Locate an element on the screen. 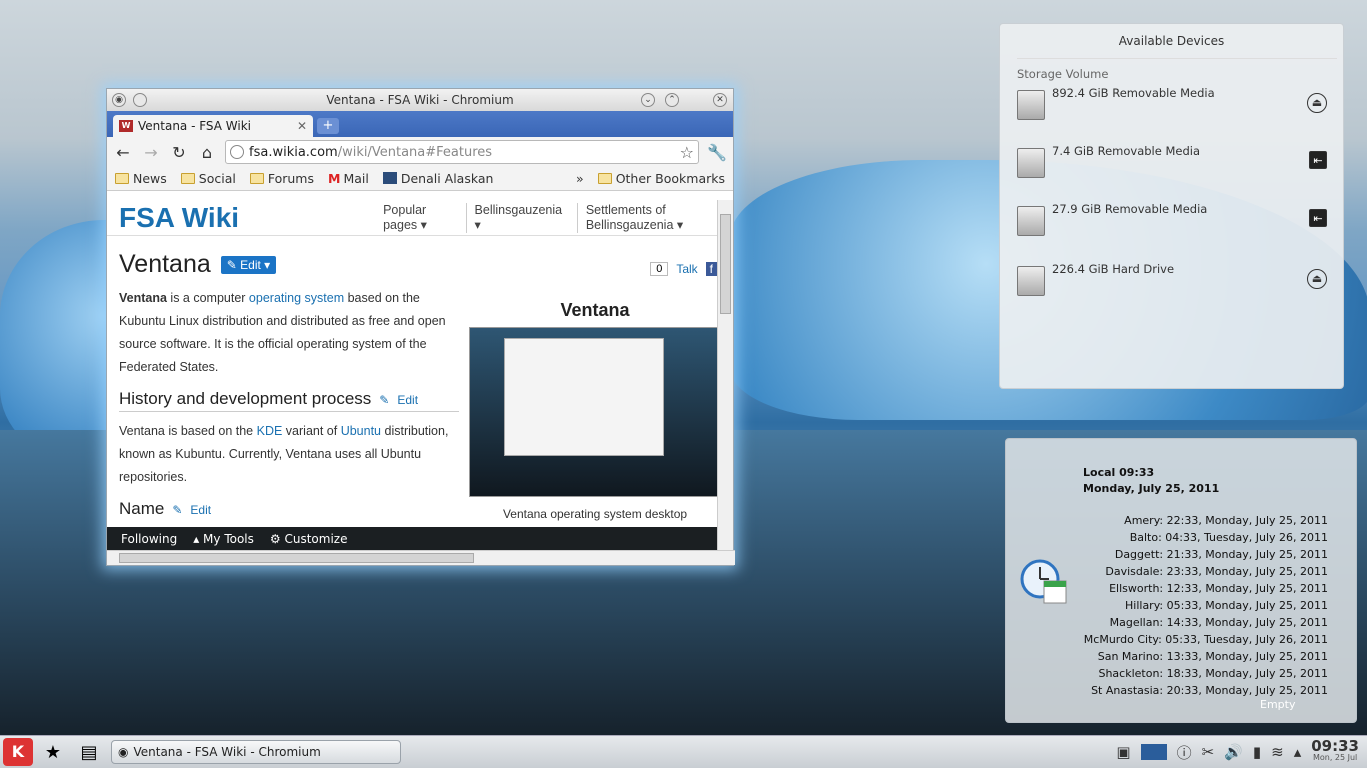 This screenshot has height=768, width=1367. clipboard-icon: ▮ is located at coordinates (1257, 752).